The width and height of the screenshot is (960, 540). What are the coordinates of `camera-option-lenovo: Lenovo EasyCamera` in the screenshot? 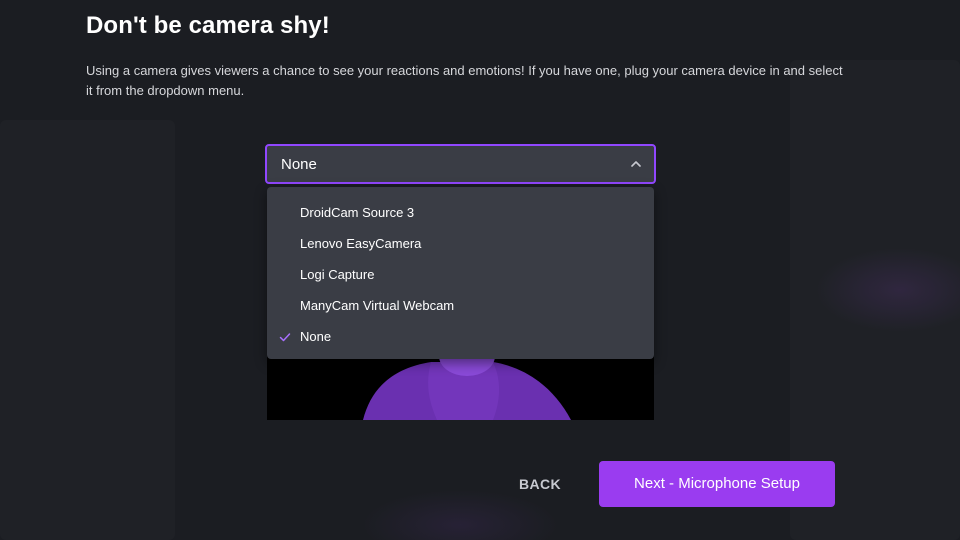 It's located at (460, 243).